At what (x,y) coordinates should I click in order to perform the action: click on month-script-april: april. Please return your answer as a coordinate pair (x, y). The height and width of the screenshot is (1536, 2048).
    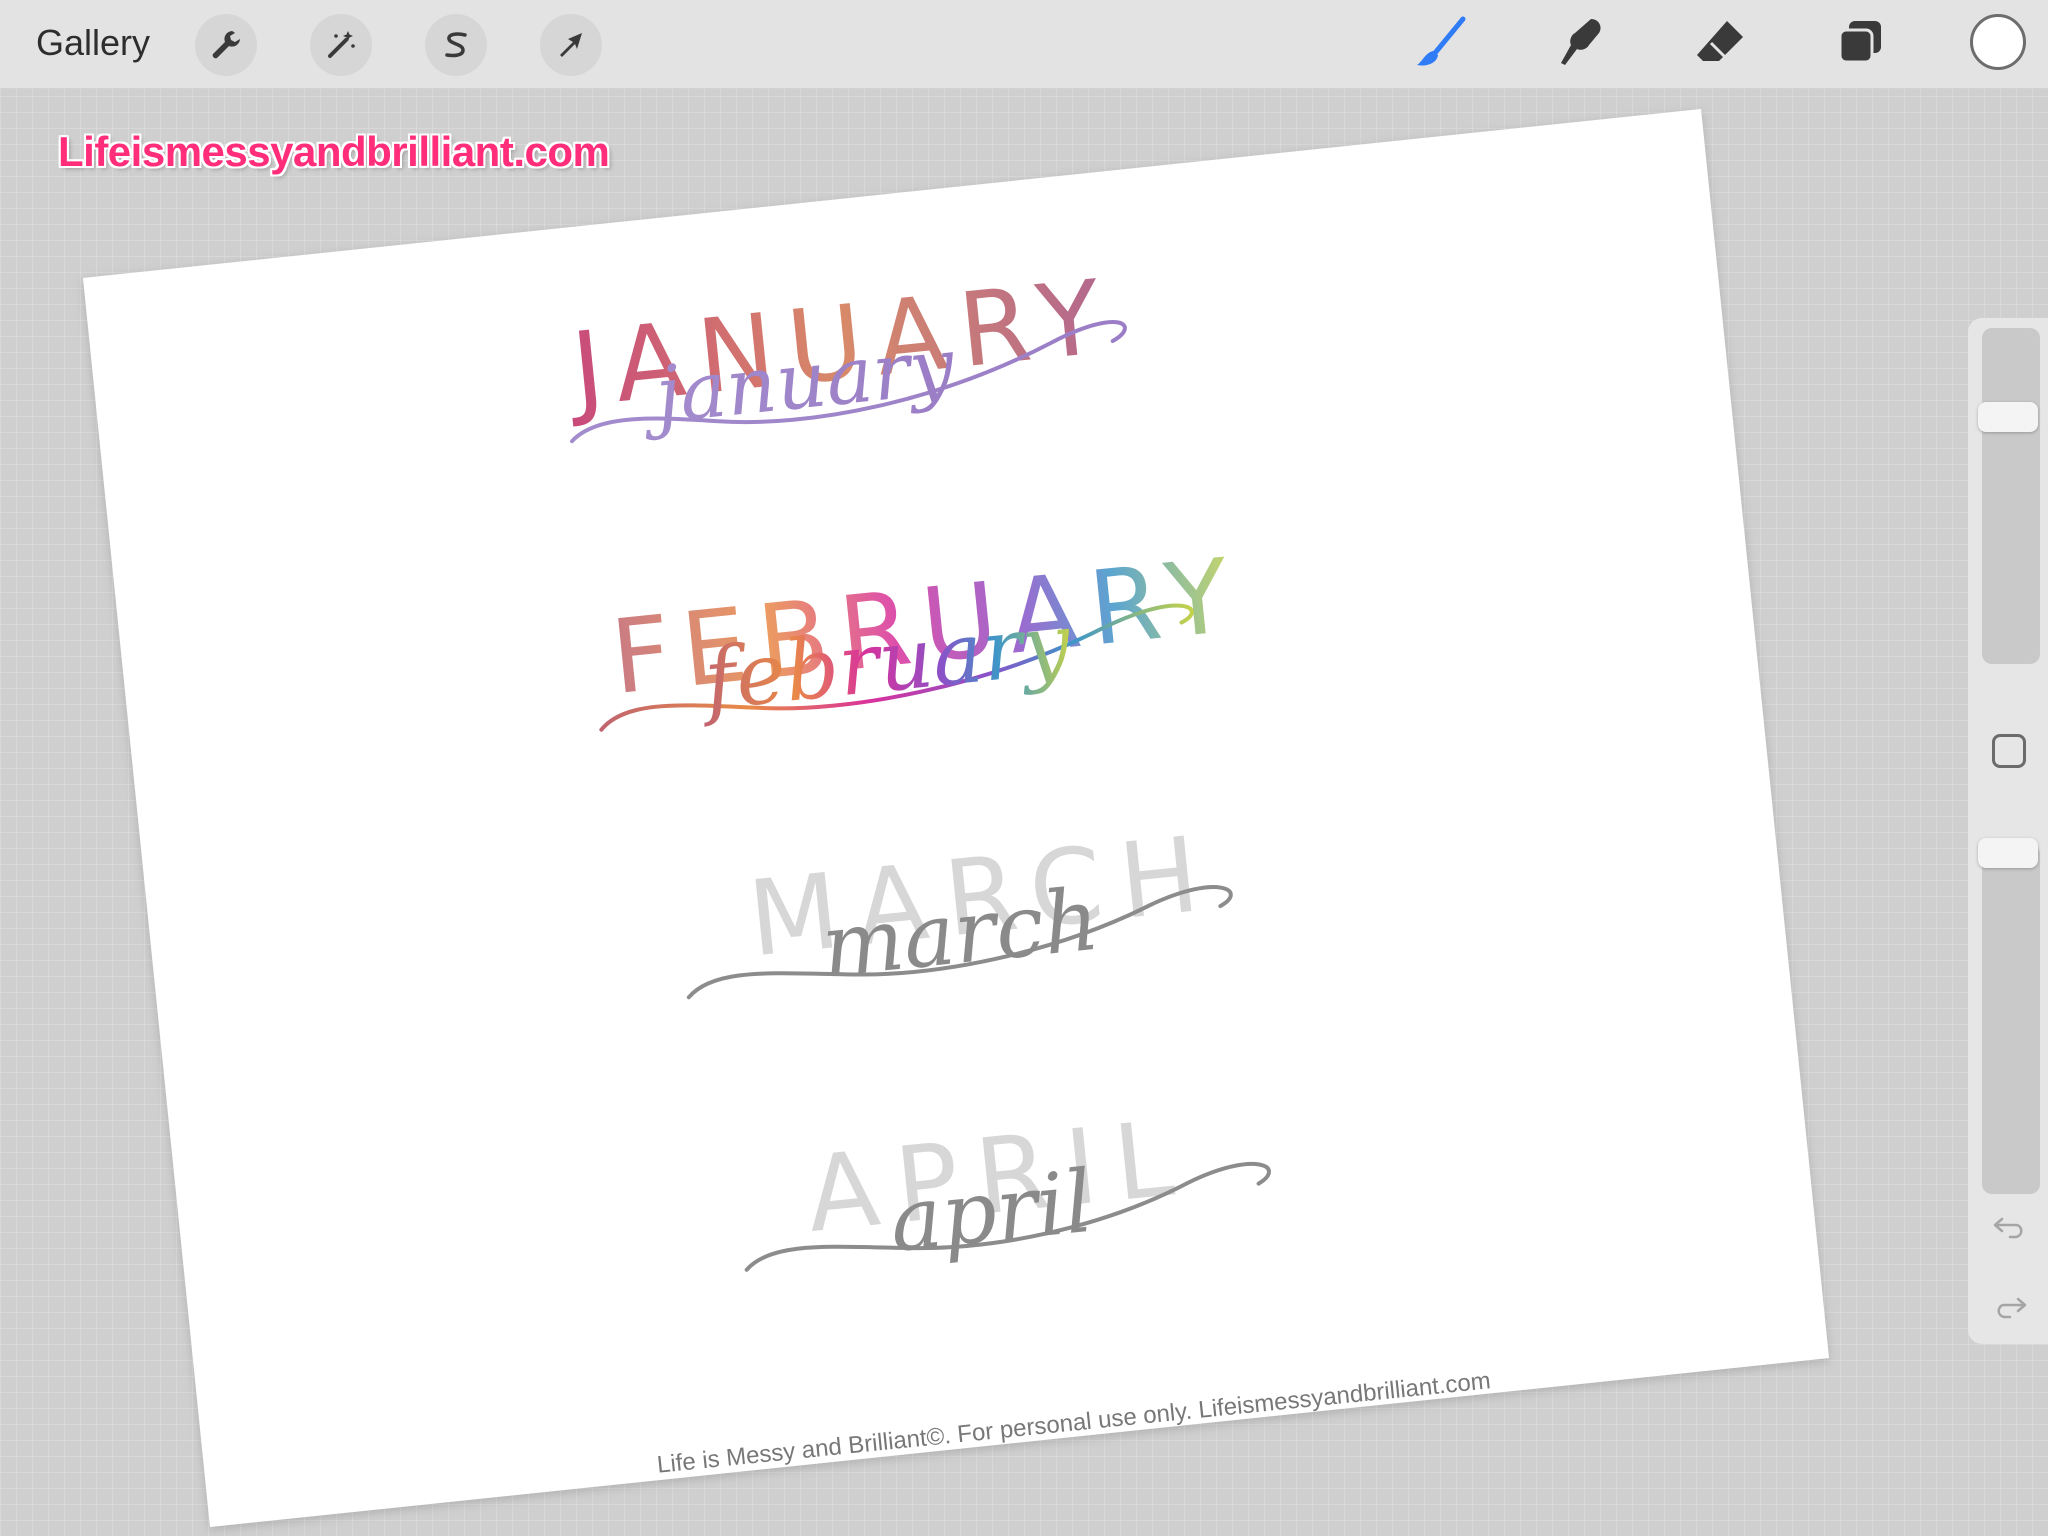
    Looking at the image, I should click on (992, 1212).